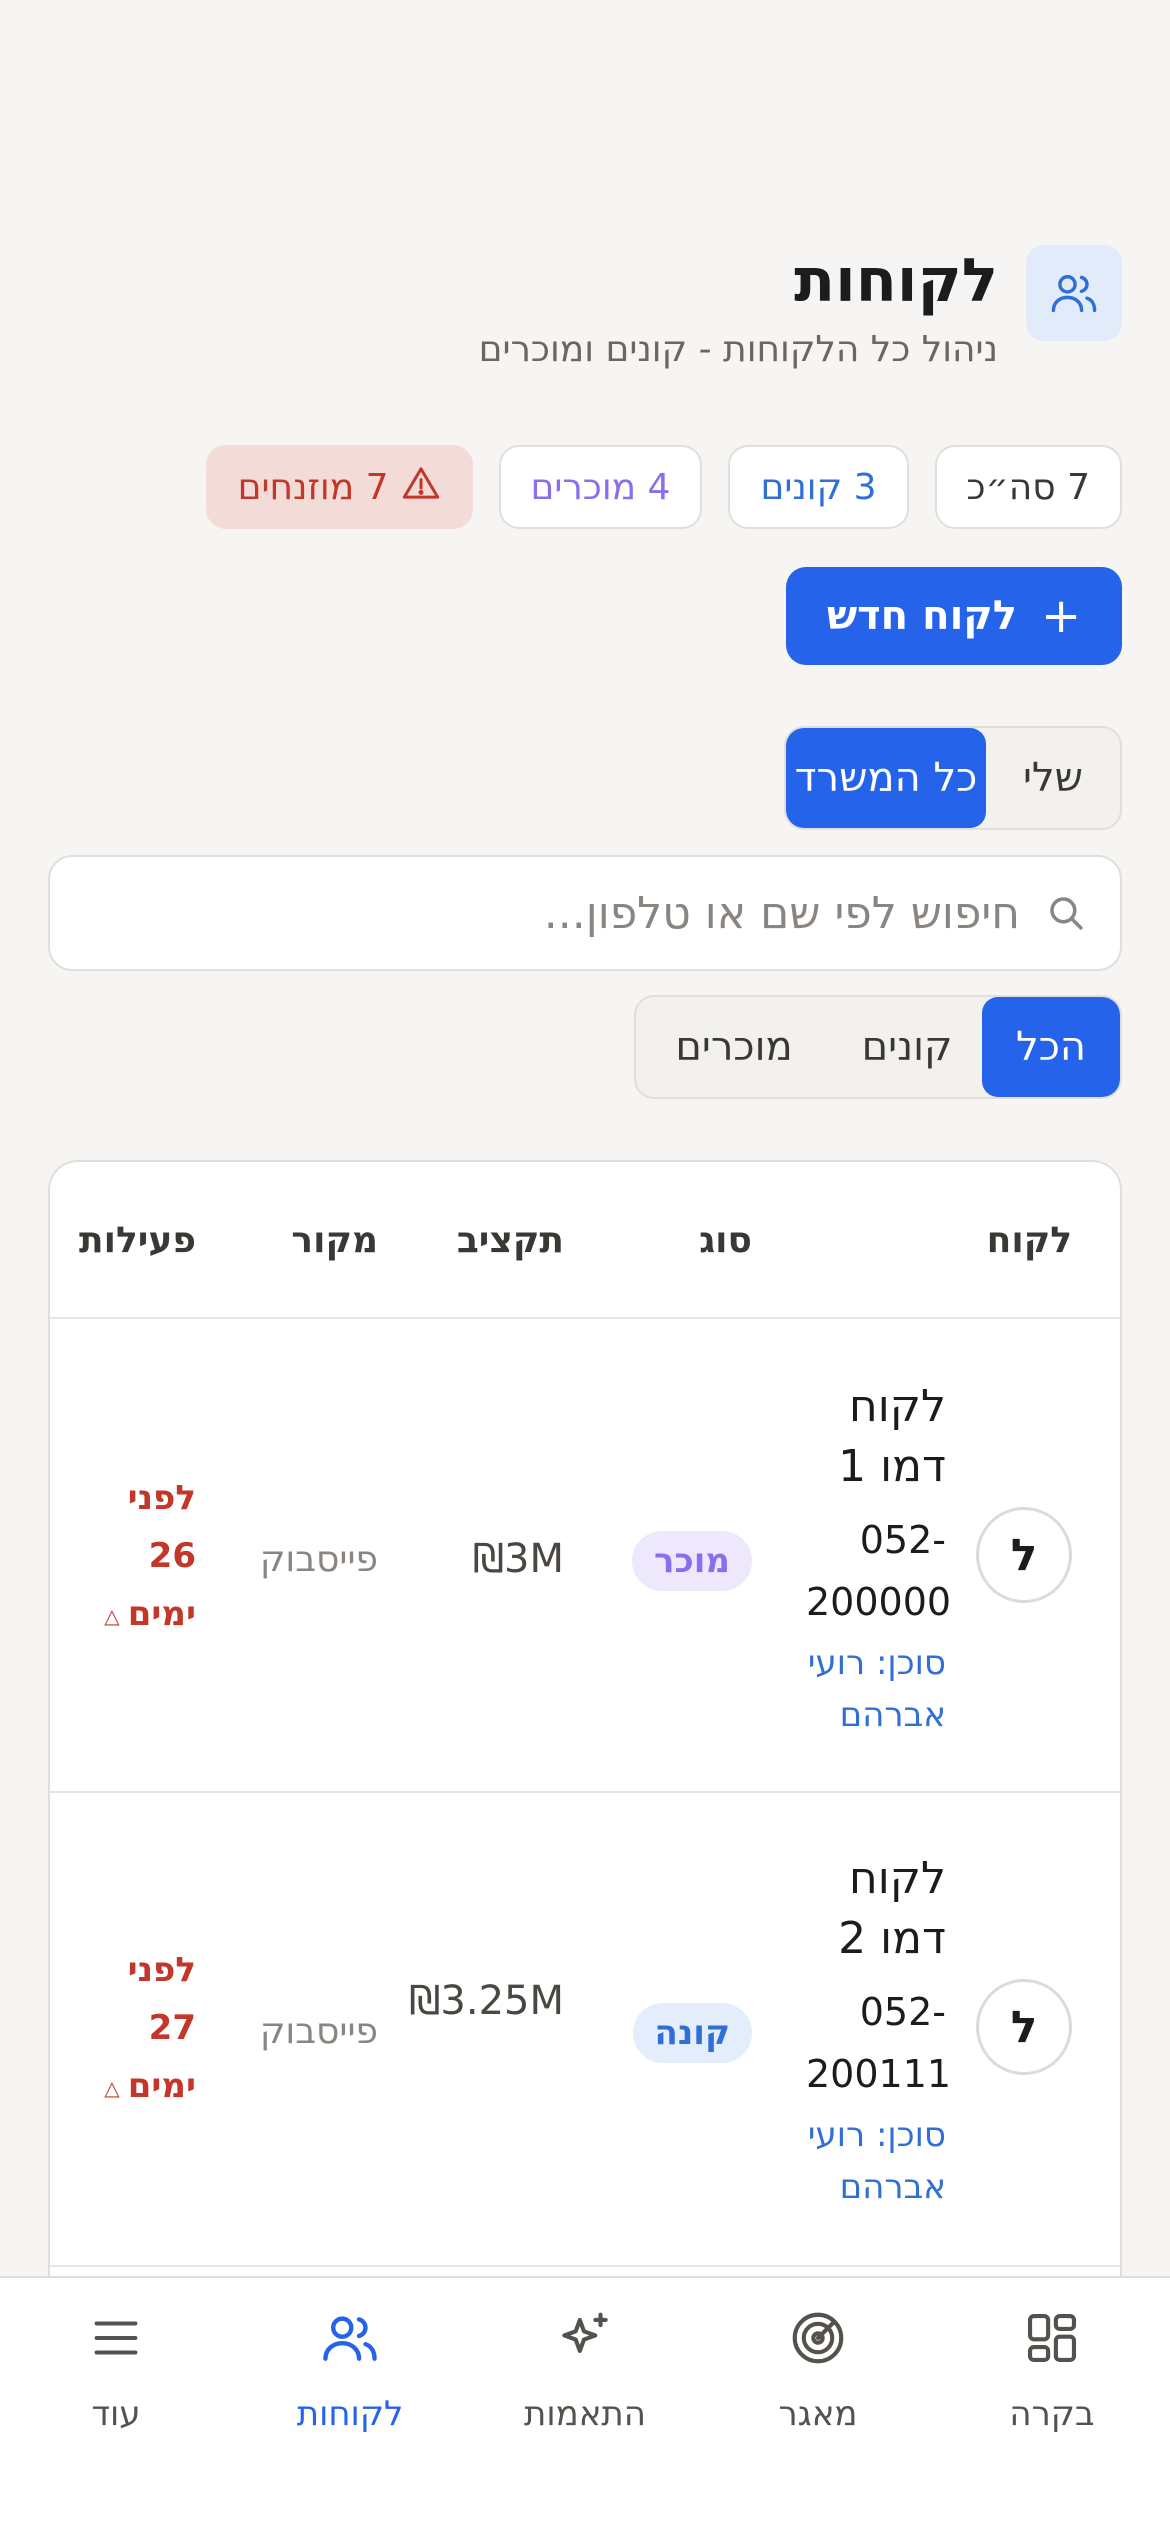 The image size is (1170, 2532). What do you see at coordinates (1052, 2382) in the screenshot?
I see `nav-item-dashboard: בקרה` at bounding box center [1052, 2382].